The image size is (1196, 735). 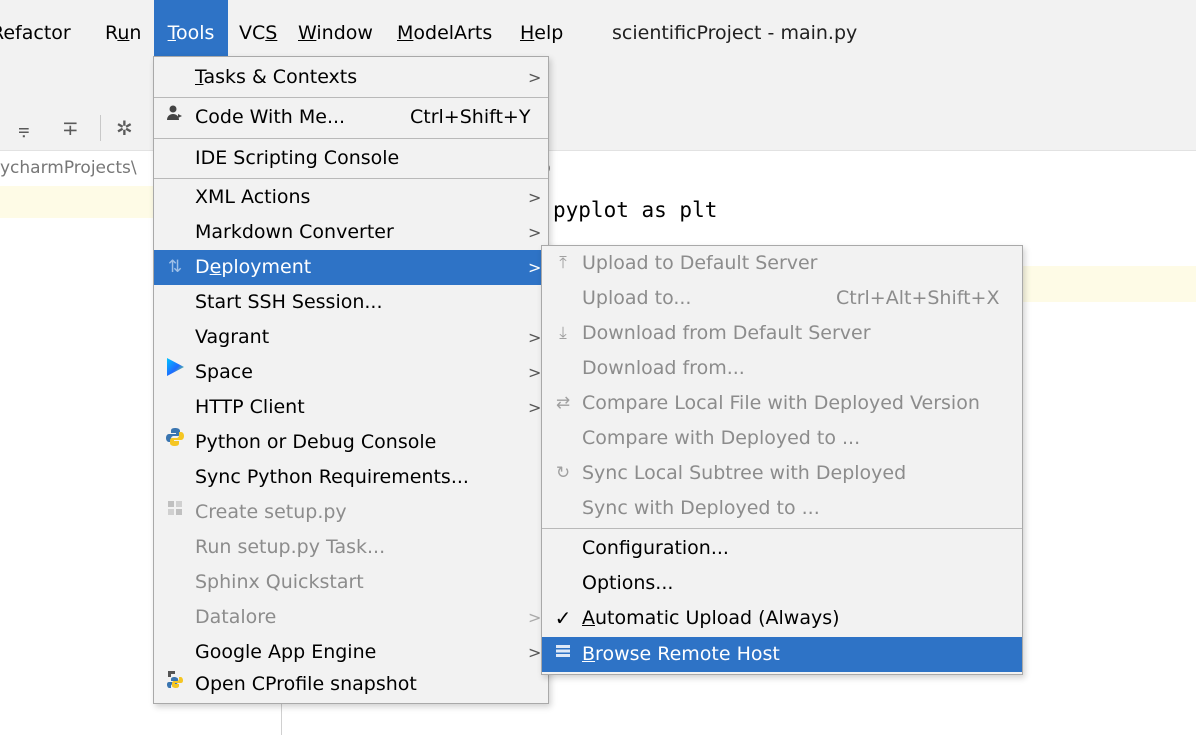 What do you see at coordinates (351, 232) in the screenshot?
I see `tools-markdown-converter: Markdown Converter >` at bounding box center [351, 232].